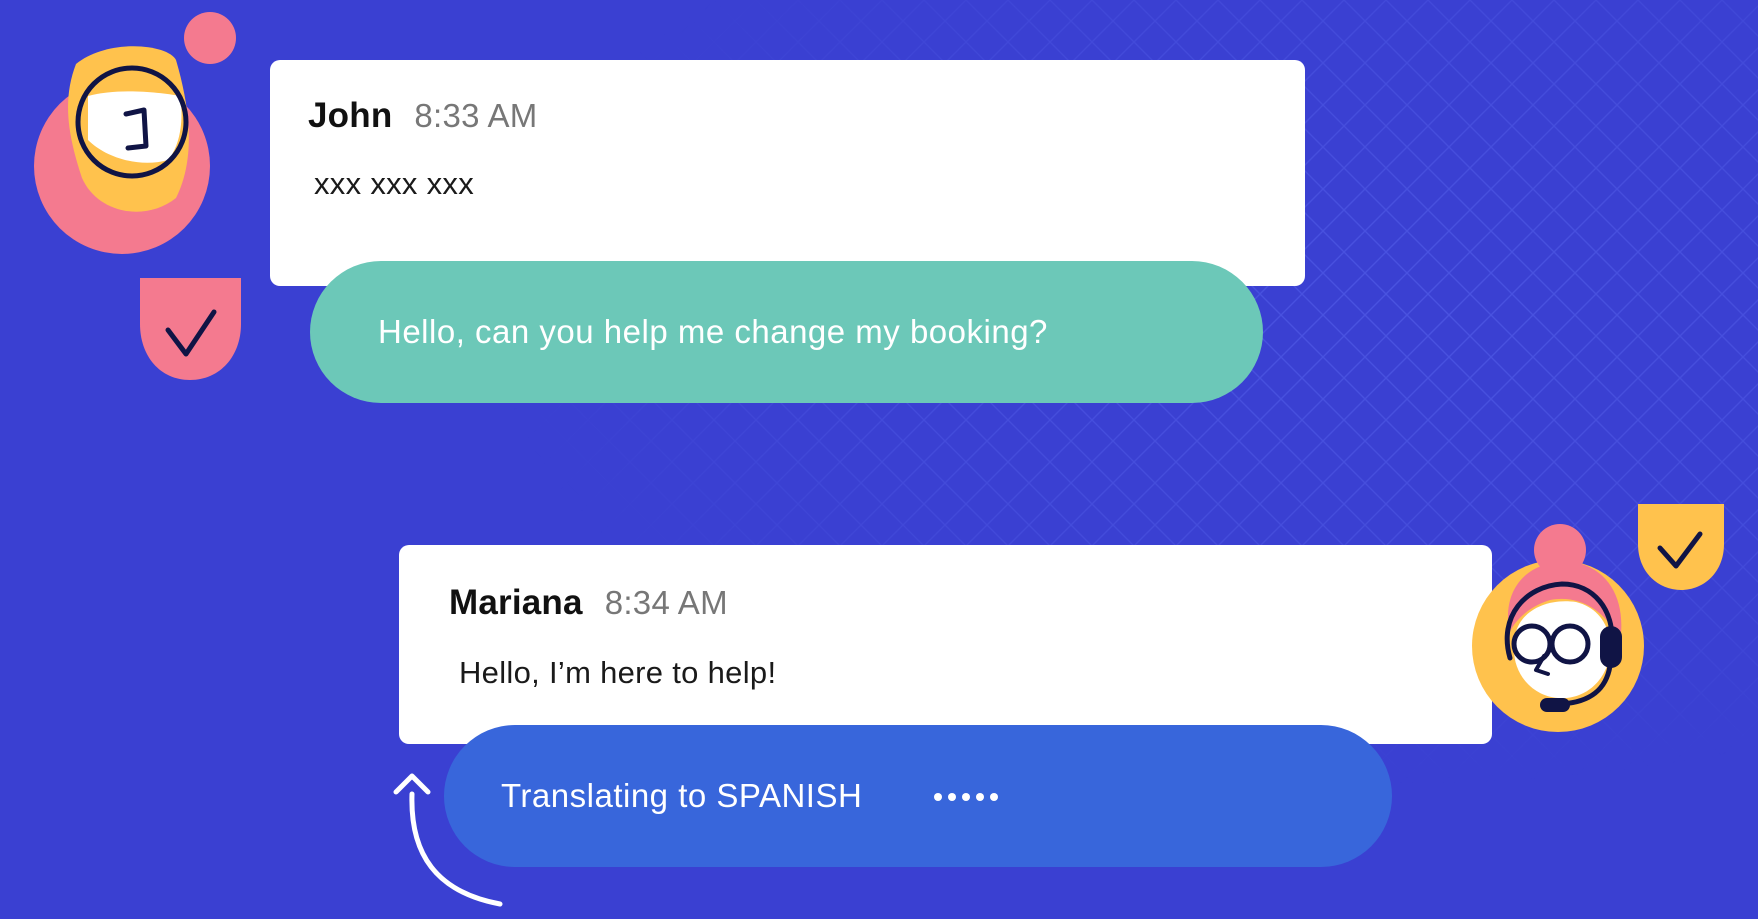 The image size is (1758, 919). What do you see at coordinates (618, 672) in the screenshot?
I see `outgoing-message-text: Hello, I’m here to help!` at bounding box center [618, 672].